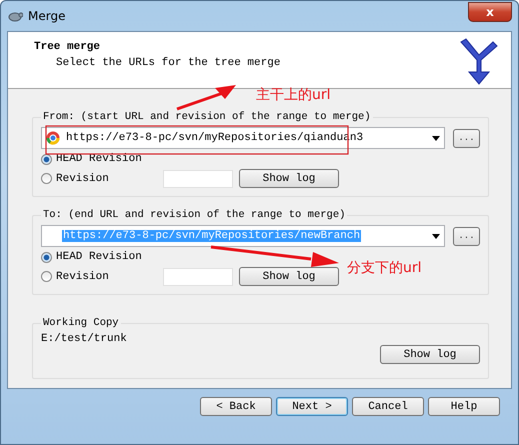 This screenshot has height=445, width=519. What do you see at coordinates (68, 47) in the screenshot?
I see `page-title: Tree merge` at bounding box center [68, 47].